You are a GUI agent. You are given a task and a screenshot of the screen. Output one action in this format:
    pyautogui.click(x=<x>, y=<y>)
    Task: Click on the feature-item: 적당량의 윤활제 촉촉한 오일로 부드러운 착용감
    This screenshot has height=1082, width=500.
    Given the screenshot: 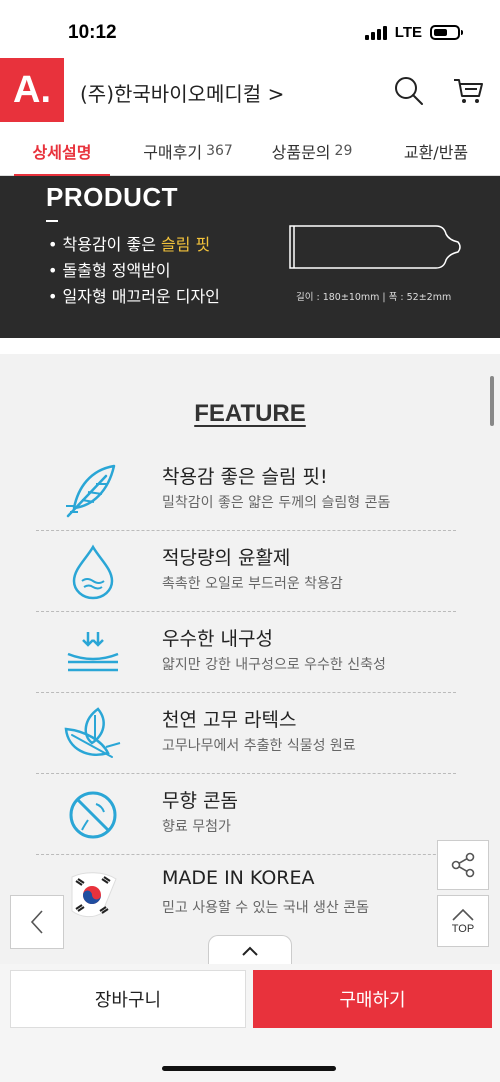 What is the action you would take?
    pyautogui.click(x=246, y=571)
    